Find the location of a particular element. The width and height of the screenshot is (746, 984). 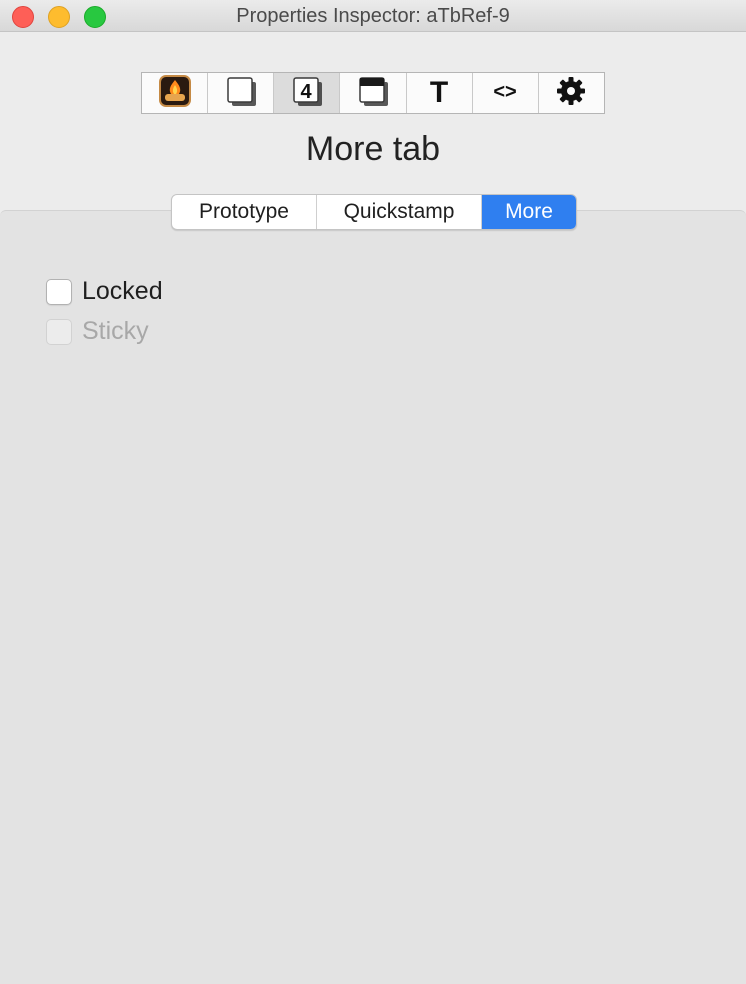

inspector-toolbar: 4 T <> is located at coordinates (373, 93).